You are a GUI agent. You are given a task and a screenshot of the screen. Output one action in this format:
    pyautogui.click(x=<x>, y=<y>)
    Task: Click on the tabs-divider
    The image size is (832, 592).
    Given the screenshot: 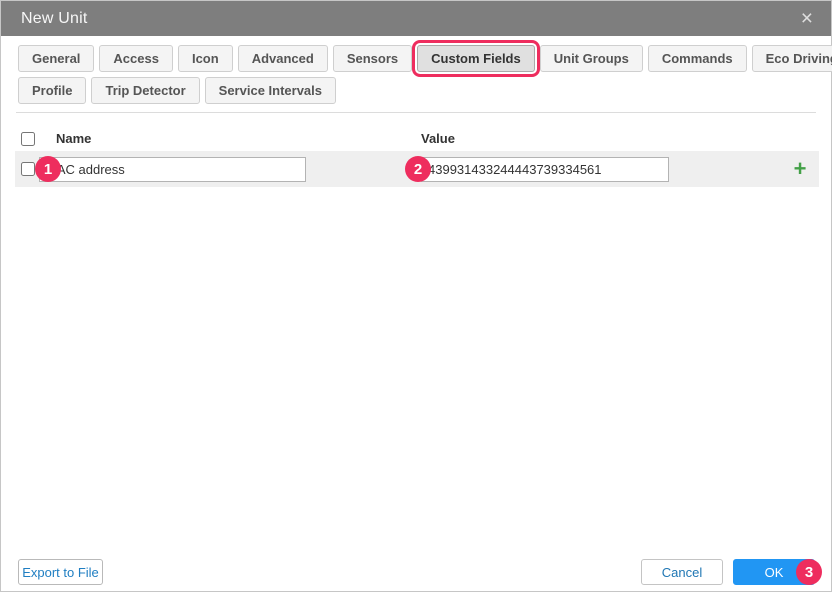 What is the action you would take?
    pyautogui.click(x=416, y=112)
    